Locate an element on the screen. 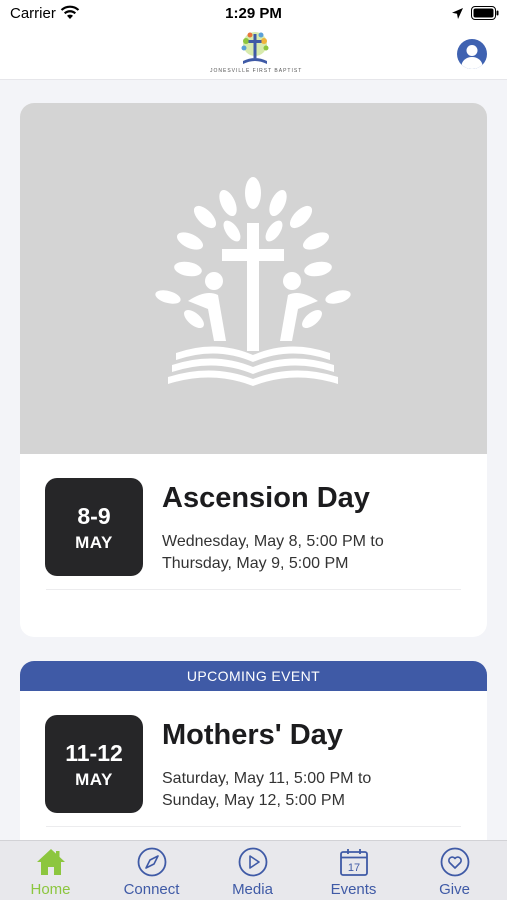  event-time-start: Saturday, May 11, 5:00 PM to is located at coordinates (267, 778).